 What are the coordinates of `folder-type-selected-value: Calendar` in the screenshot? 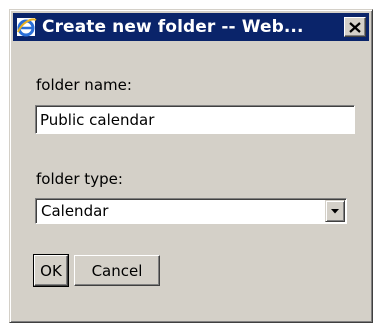 It's located at (75, 211).